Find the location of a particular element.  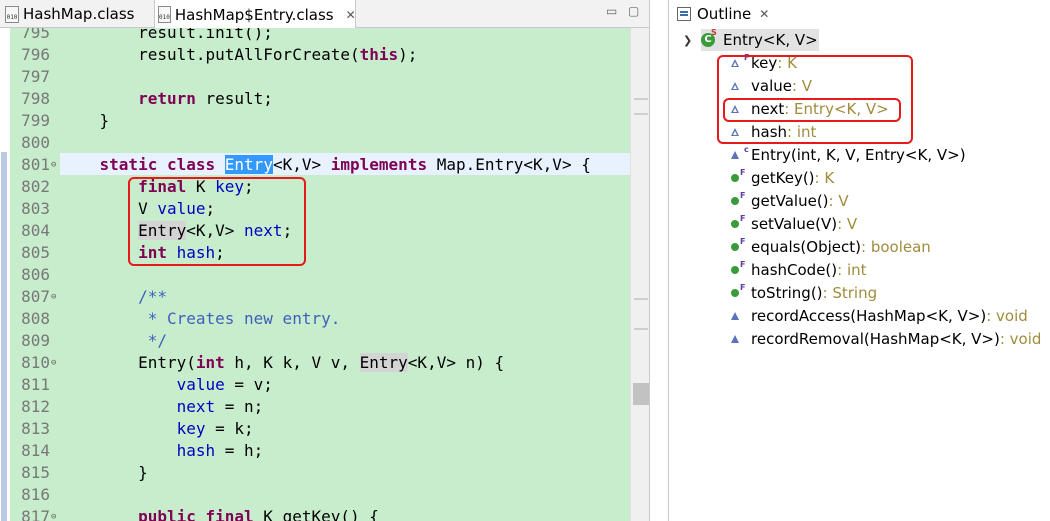

code-text: int hash; is located at coordinates (143, 253).